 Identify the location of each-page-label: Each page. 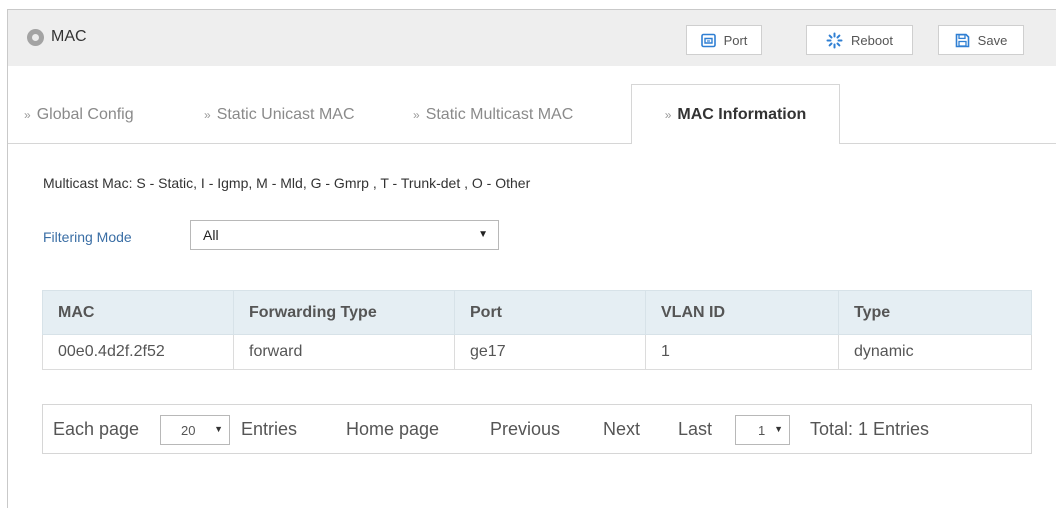
(96, 429).